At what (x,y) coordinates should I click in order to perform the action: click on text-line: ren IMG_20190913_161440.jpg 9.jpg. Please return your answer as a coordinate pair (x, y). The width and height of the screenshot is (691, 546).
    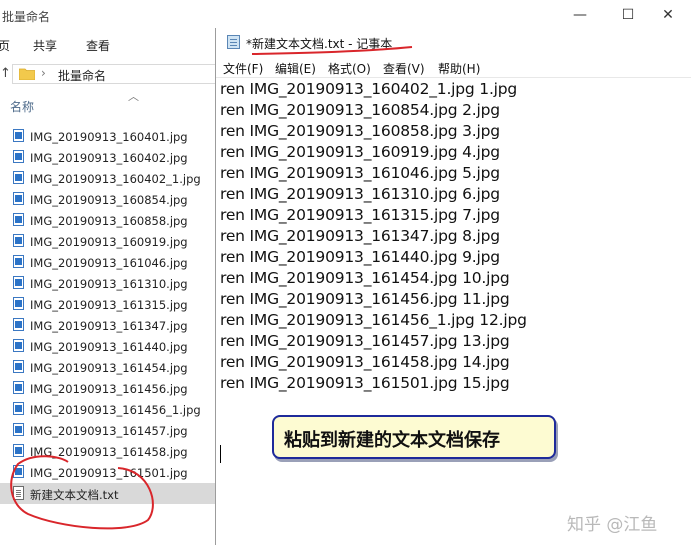
    Looking at the image, I should click on (360, 257).